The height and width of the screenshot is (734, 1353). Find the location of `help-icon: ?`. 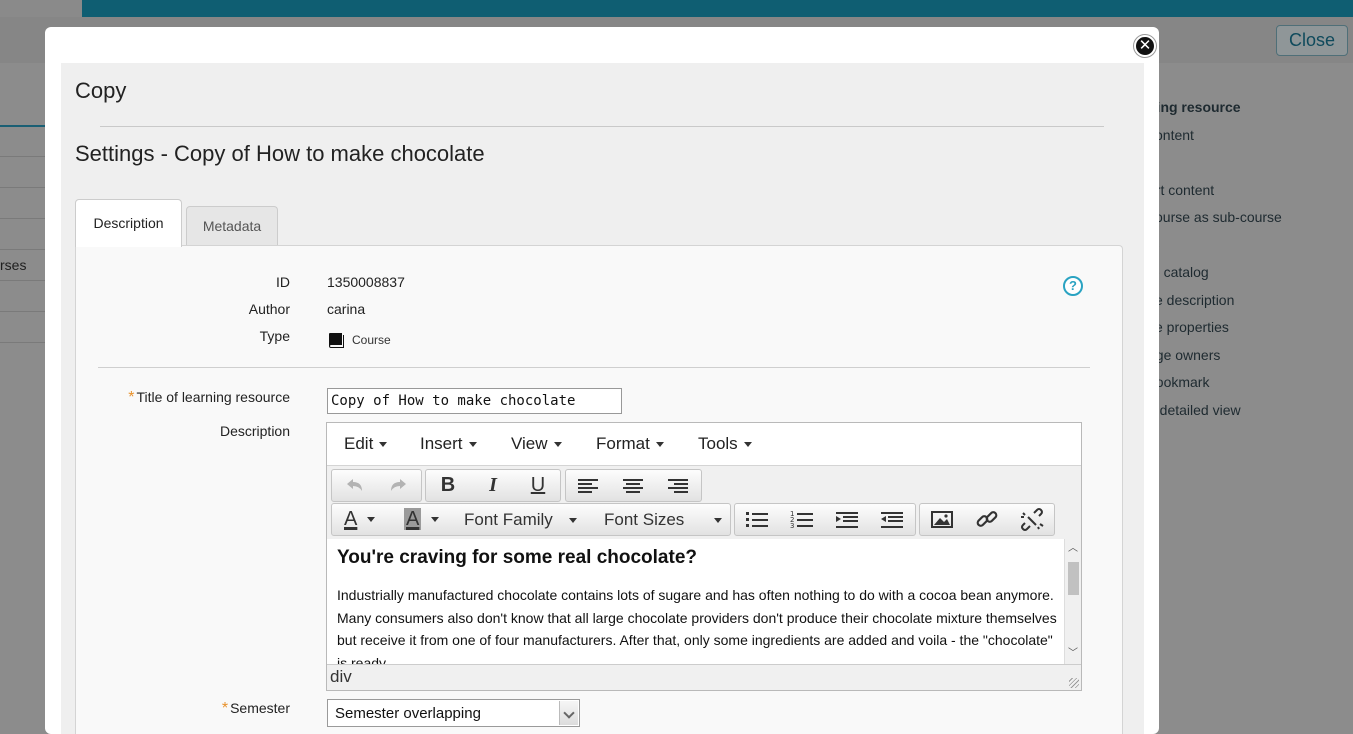

help-icon: ? is located at coordinates (1073, 286).